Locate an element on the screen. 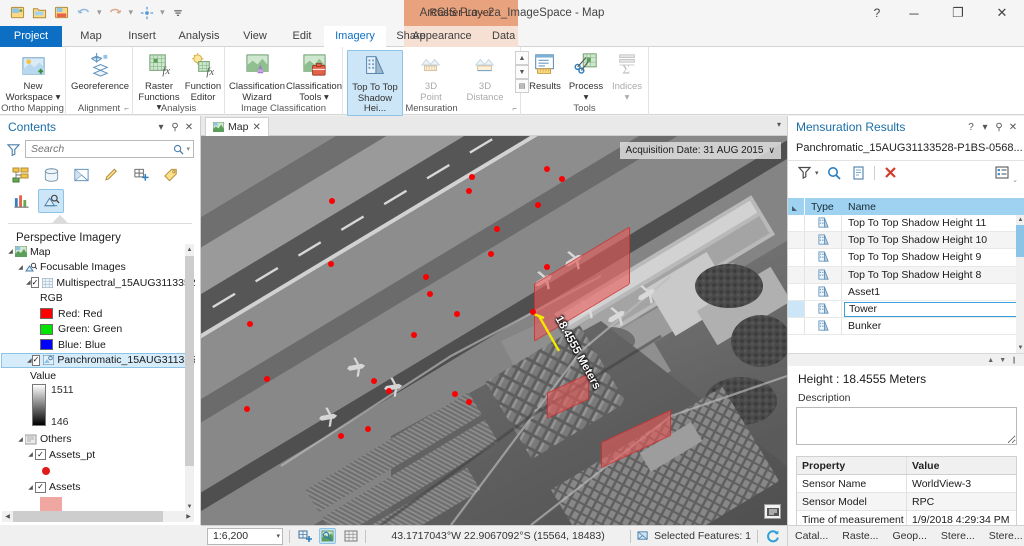  results-button: Results is located at coordinates (545, 71).